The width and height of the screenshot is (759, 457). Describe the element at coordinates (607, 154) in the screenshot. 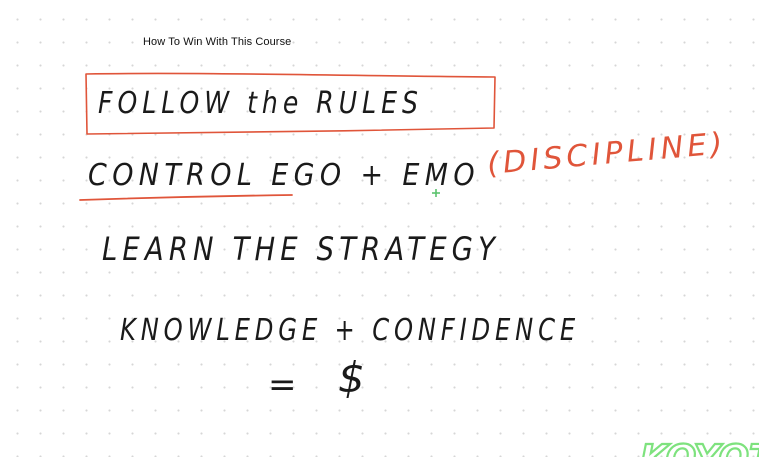

I see `note-discipline: (DISCIPLINE)` at that location.